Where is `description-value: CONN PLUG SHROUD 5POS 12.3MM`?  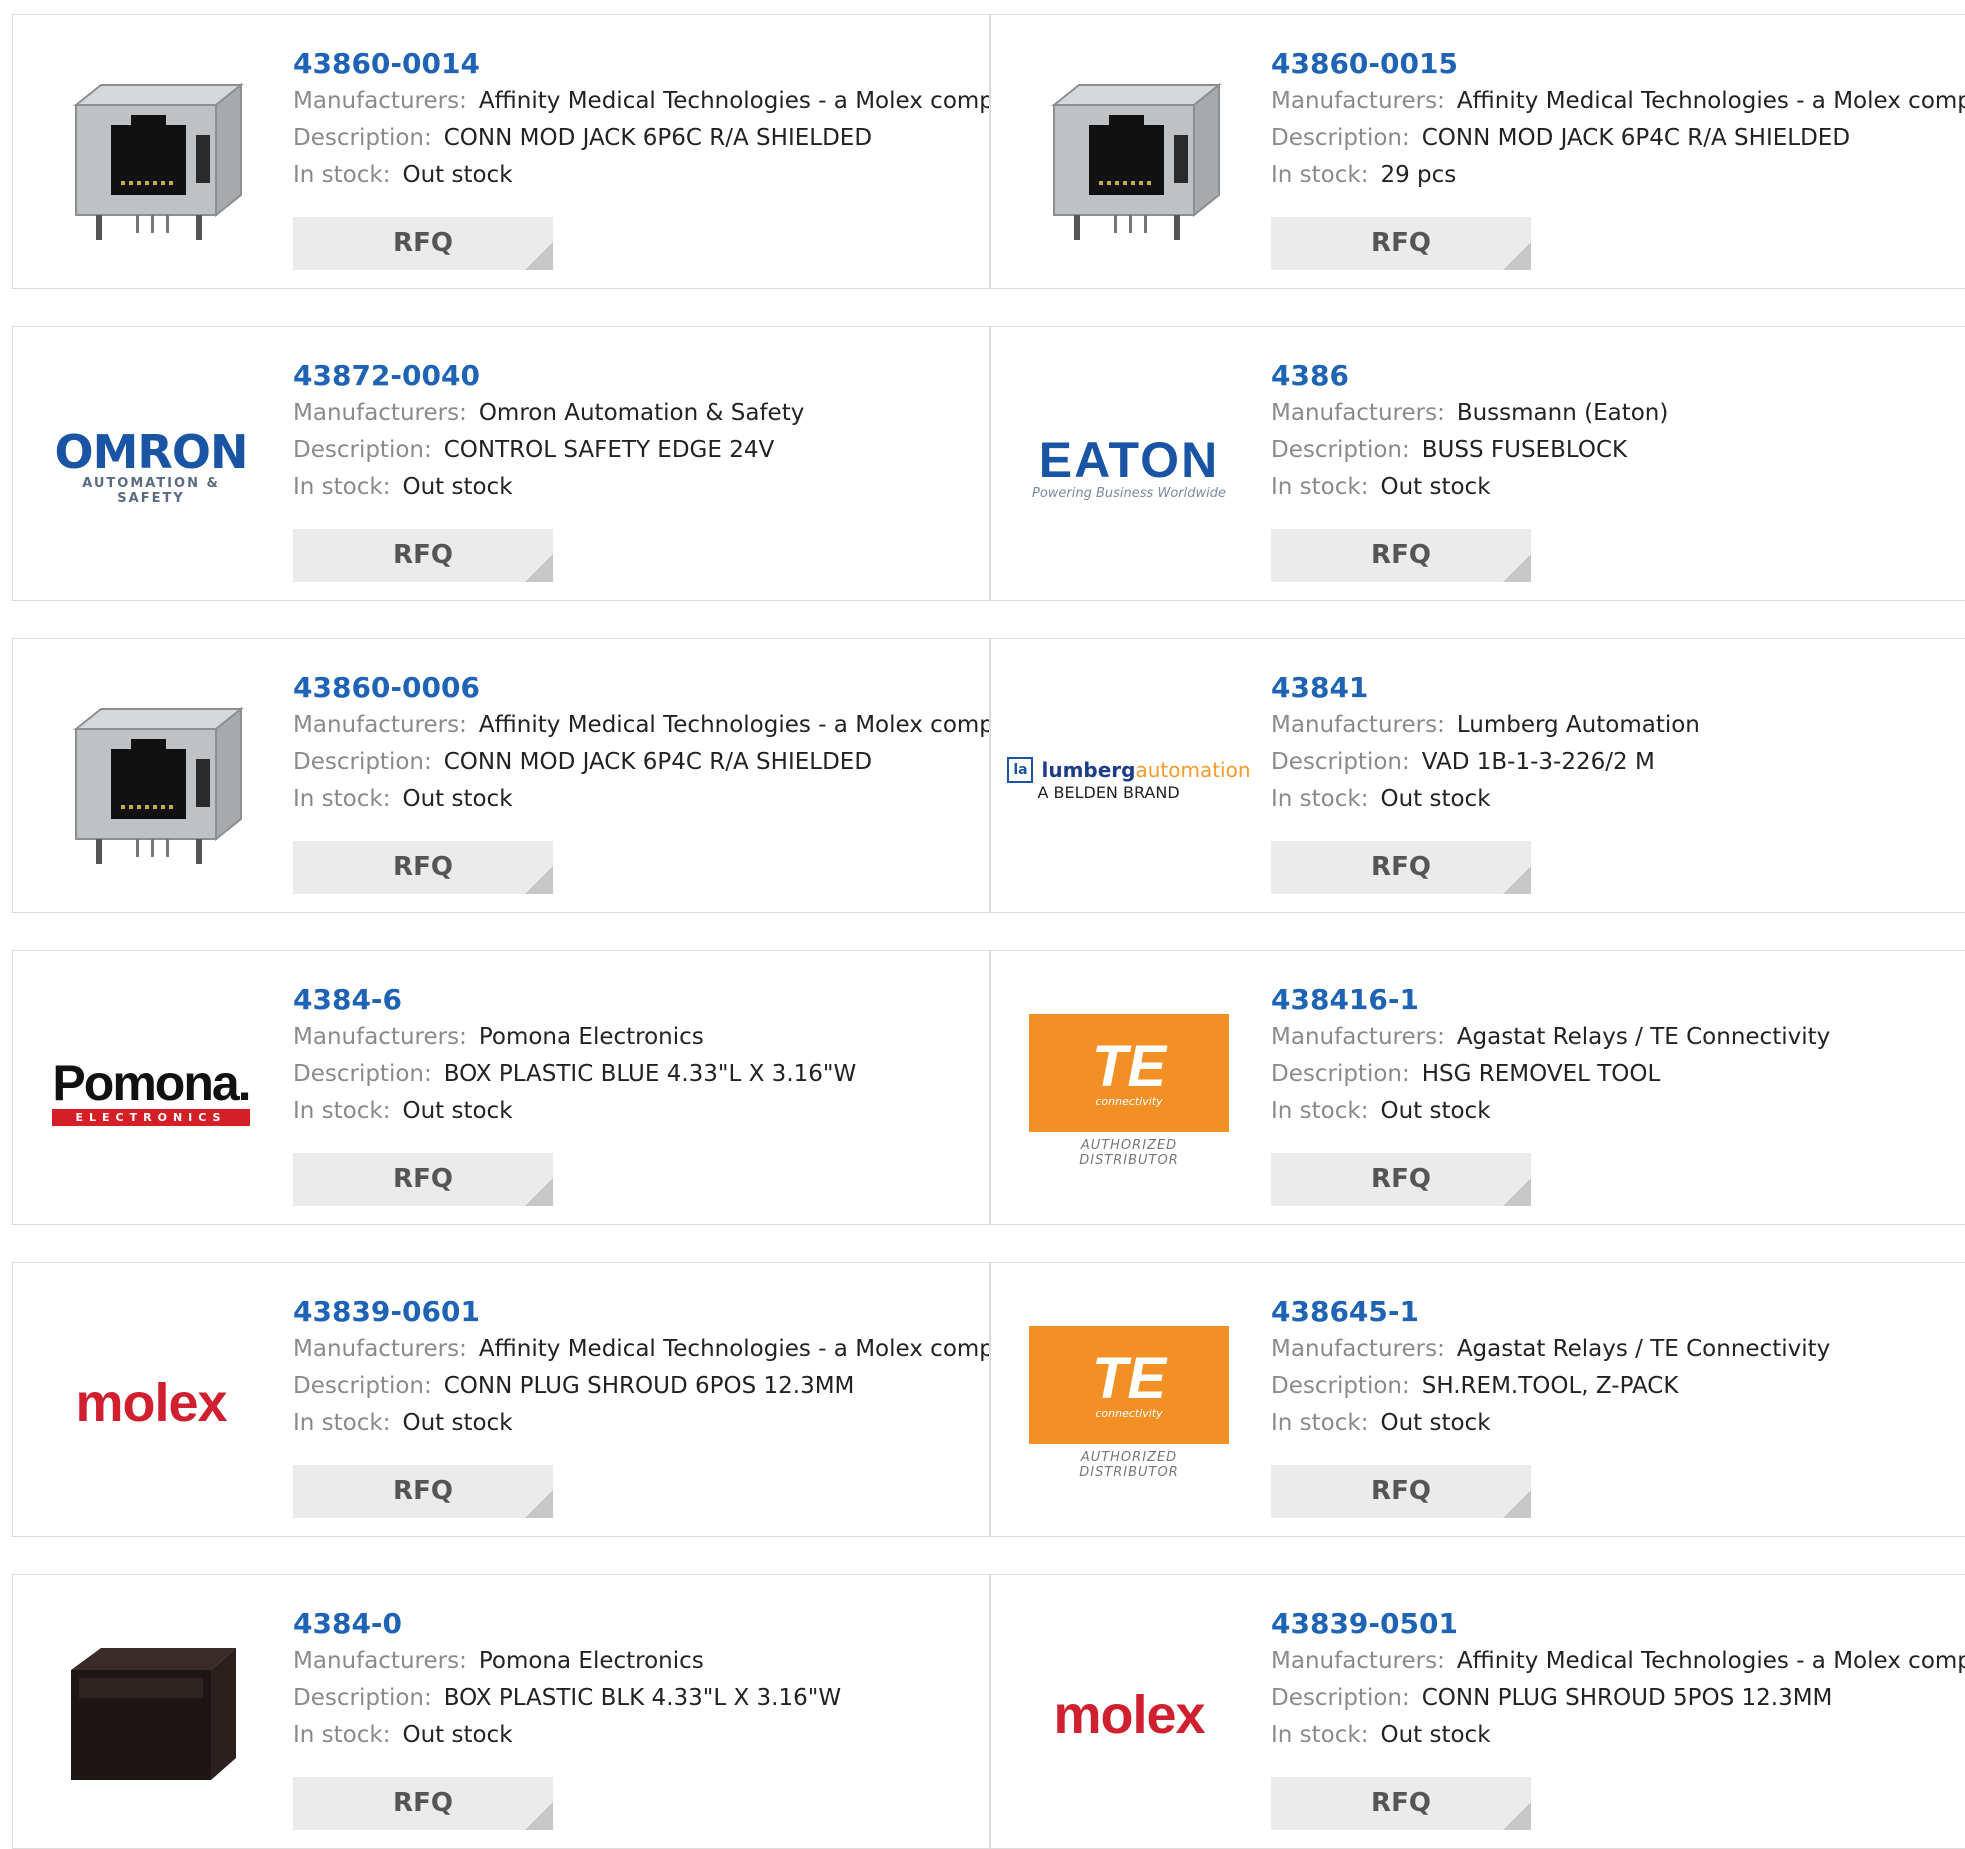
description-value: CONN PLUG SHROUD 5POS 12.3MM is located at coordinates (1627, 1698).